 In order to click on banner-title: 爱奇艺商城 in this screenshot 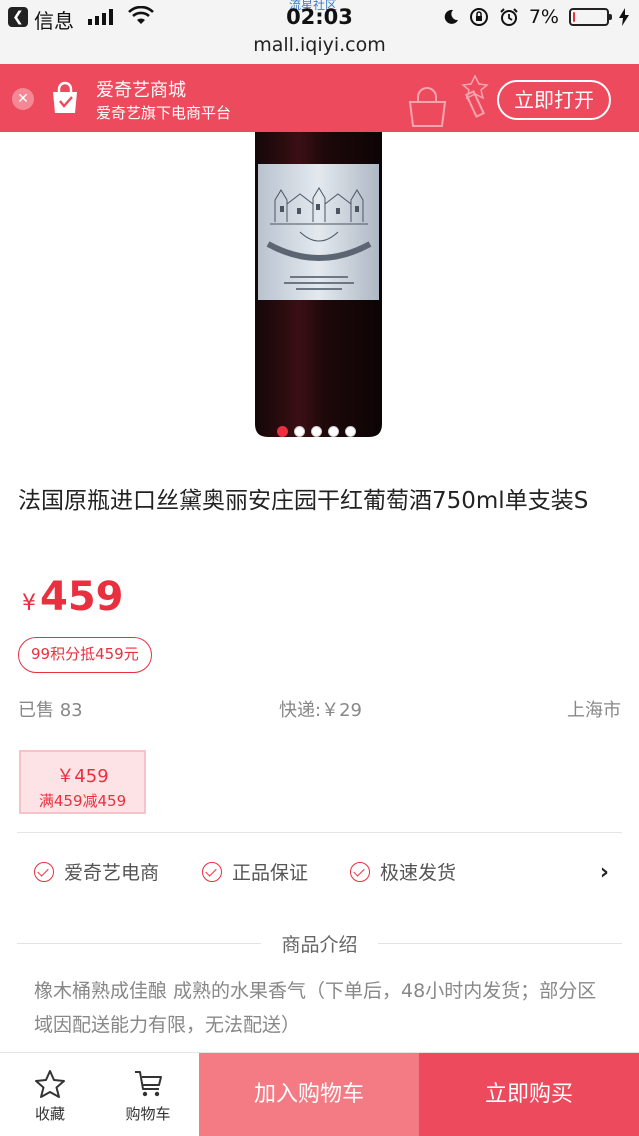, I will do `click(141, 90)`.